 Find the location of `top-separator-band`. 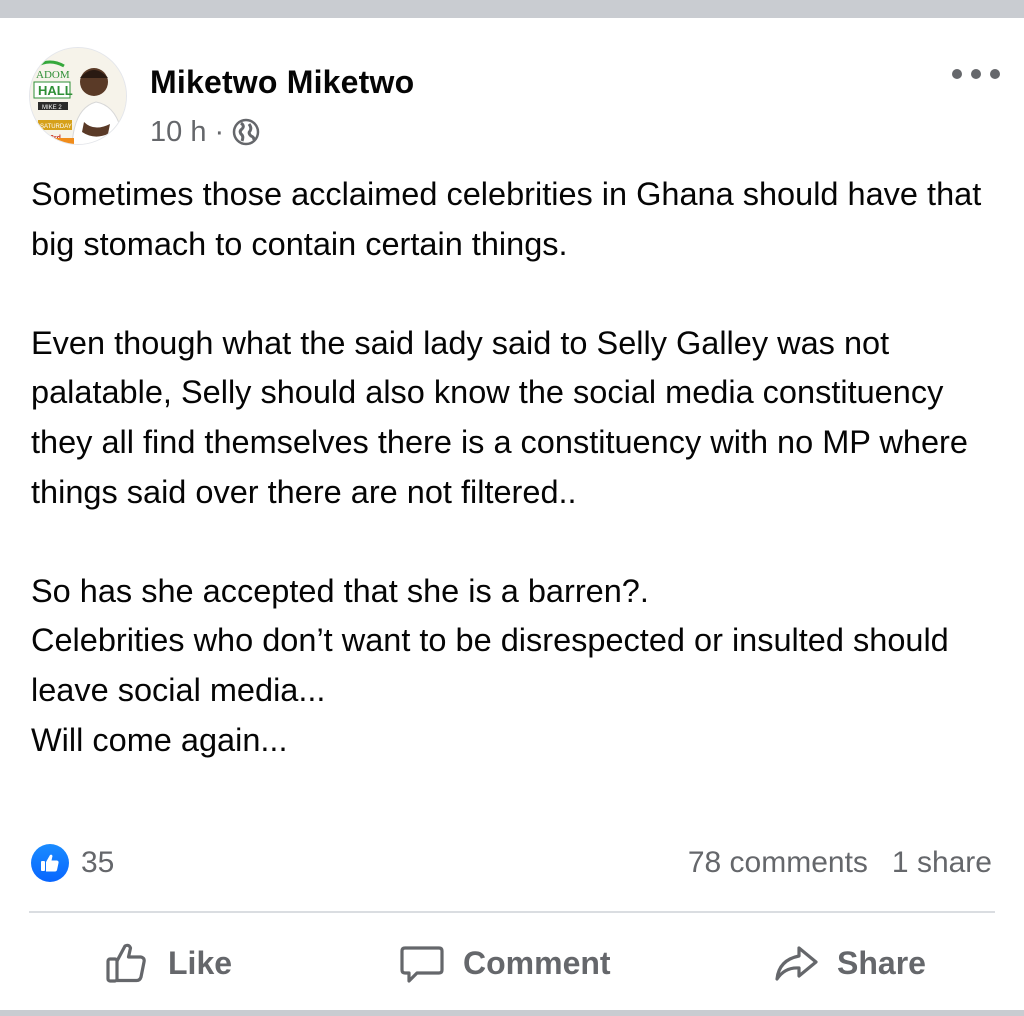

top-separator-band is located at coordinates (512, 9).